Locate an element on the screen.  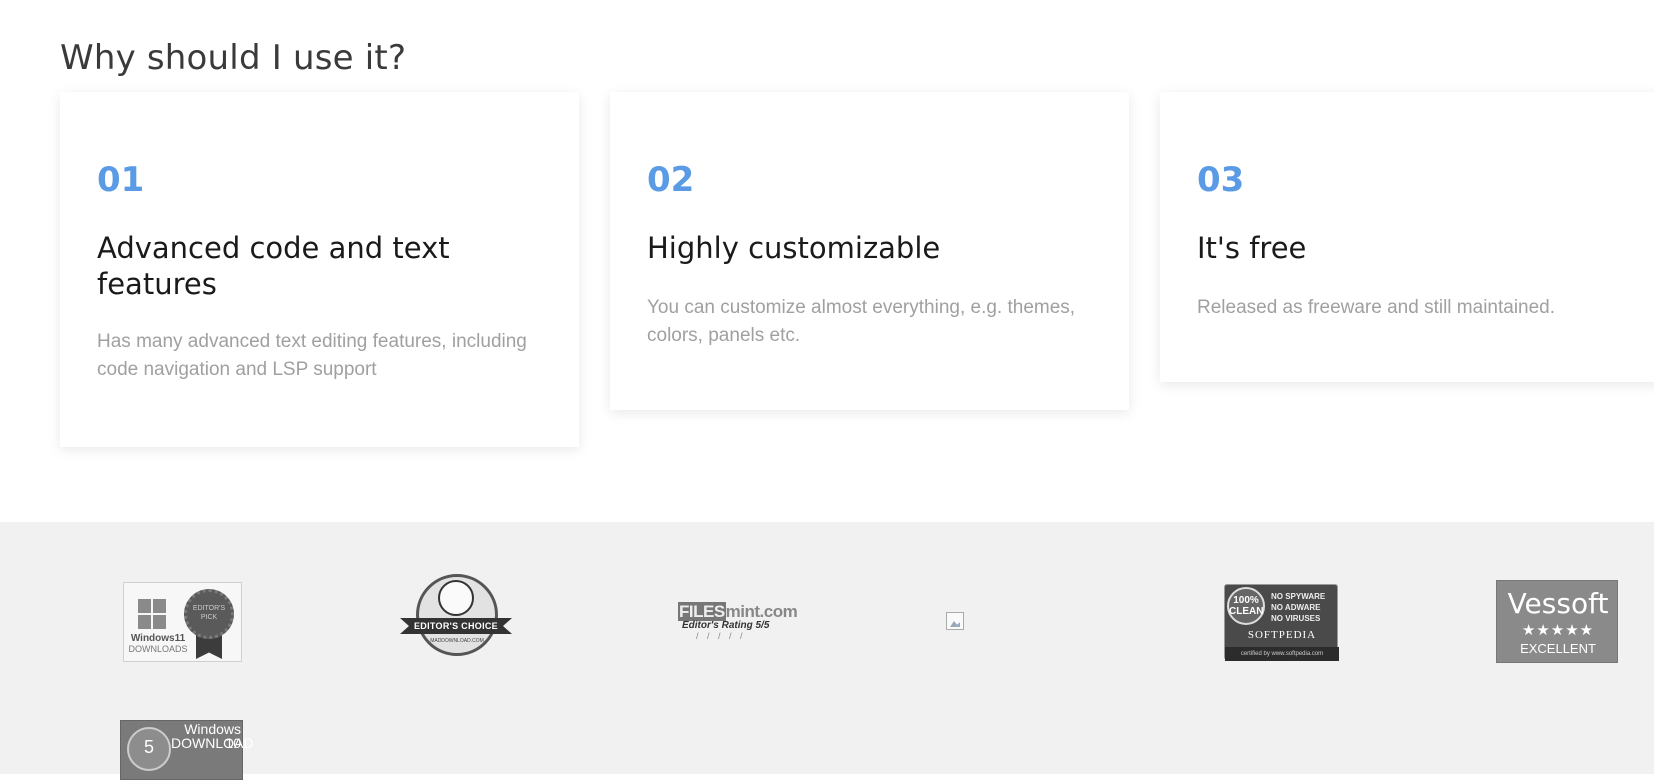
badge-subtitle: DOWNLOADS is located at coordinates (158, 649).